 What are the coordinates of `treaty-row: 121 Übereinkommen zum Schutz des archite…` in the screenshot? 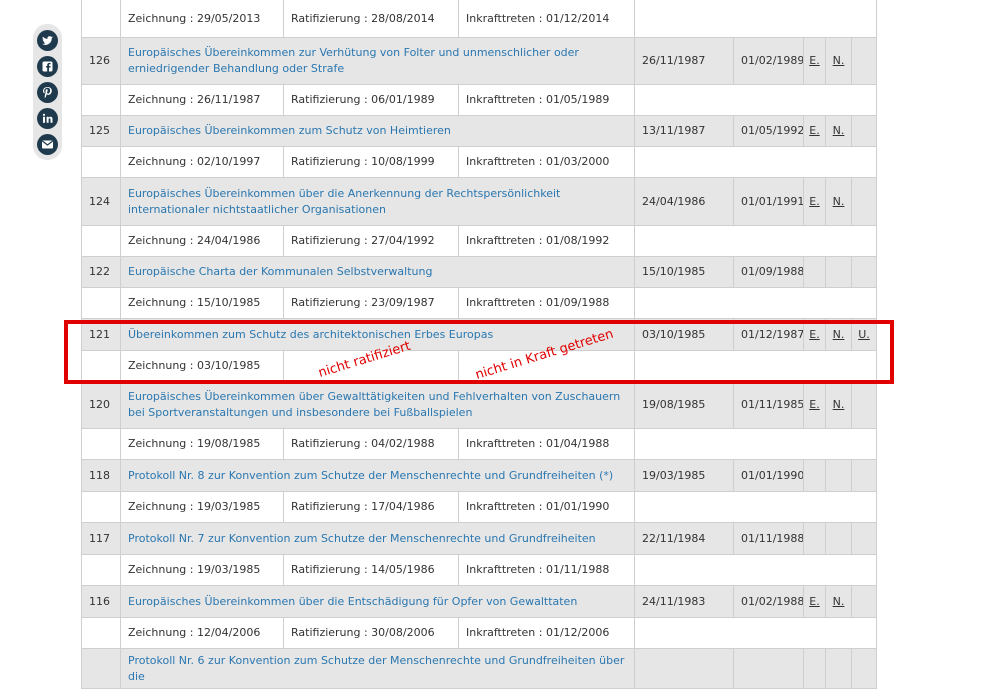 It's located at (479, 334).